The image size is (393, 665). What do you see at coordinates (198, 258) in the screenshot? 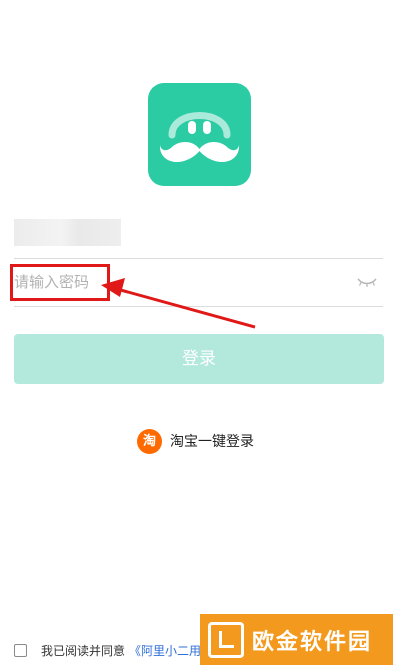
I see `username-divider` at bounding box center [198, 258].